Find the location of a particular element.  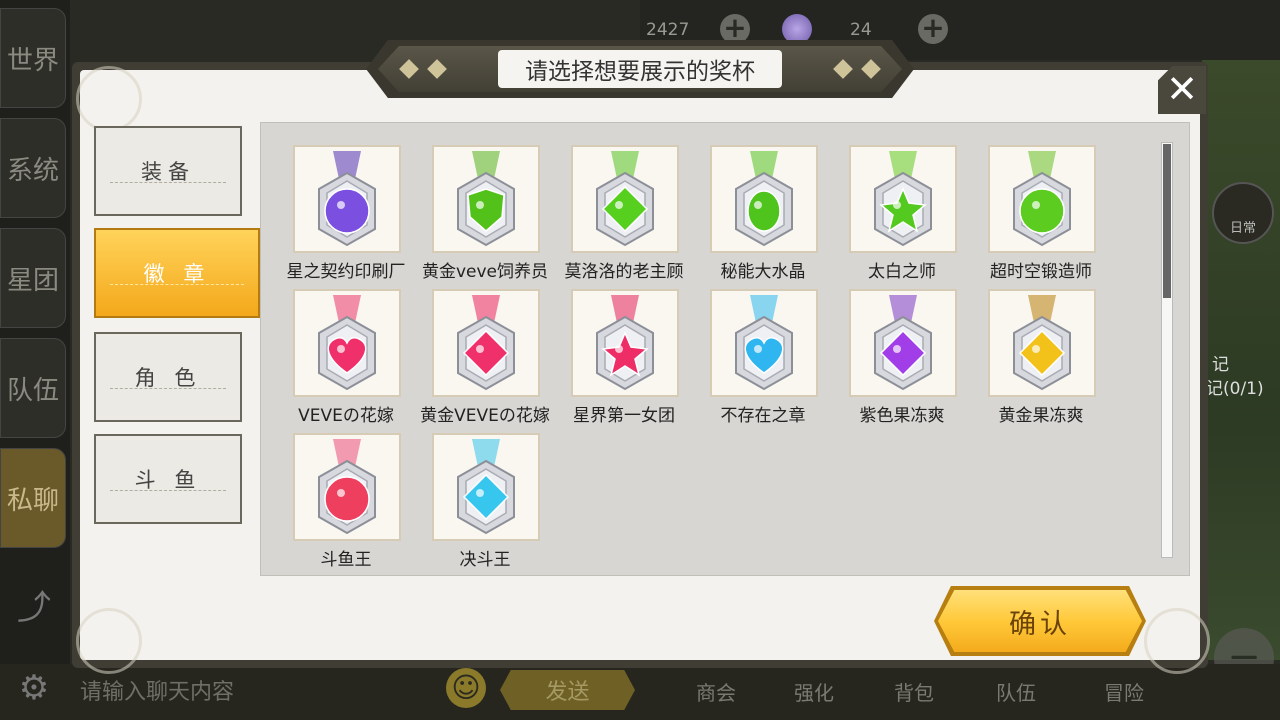

sidebar-tab-private: 私聊 is located at coordinates (33, 498).